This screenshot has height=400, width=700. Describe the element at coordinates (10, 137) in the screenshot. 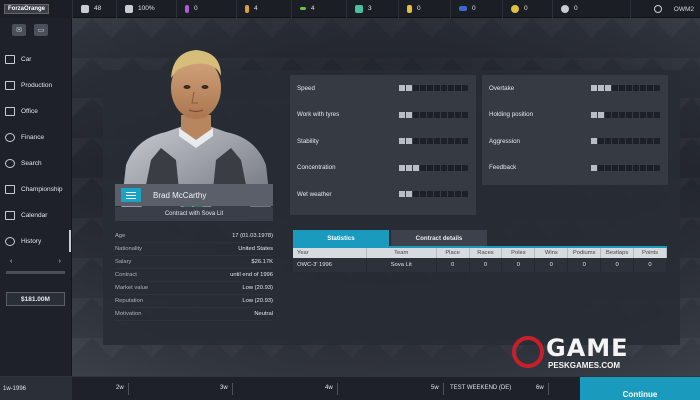

I see `finance-icon` at that location.